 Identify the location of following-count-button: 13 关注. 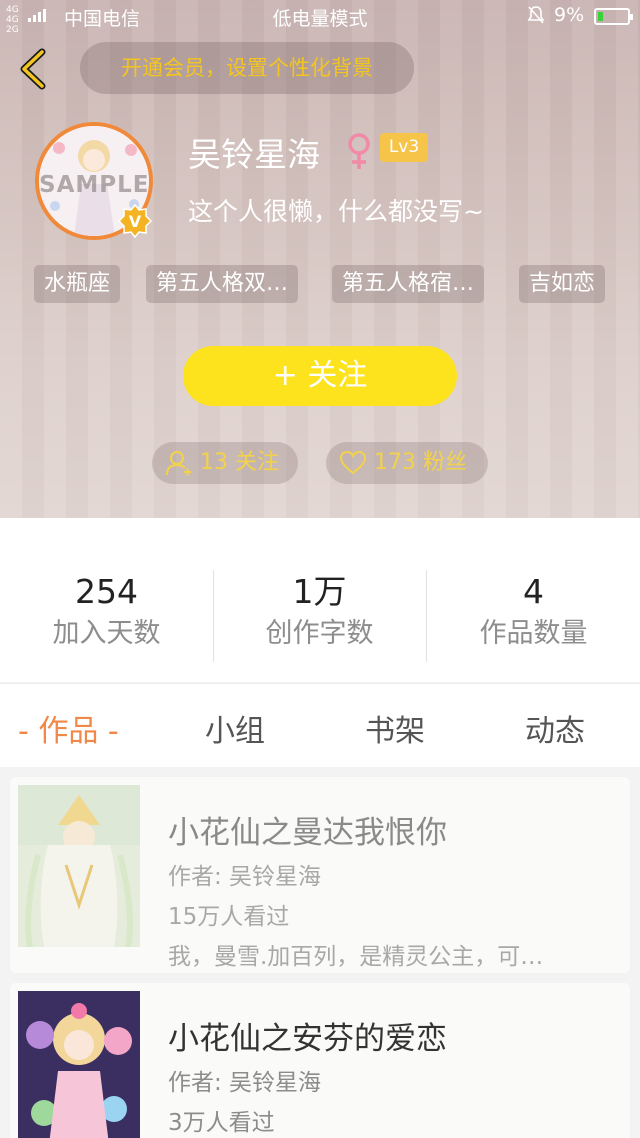
(225, 463).